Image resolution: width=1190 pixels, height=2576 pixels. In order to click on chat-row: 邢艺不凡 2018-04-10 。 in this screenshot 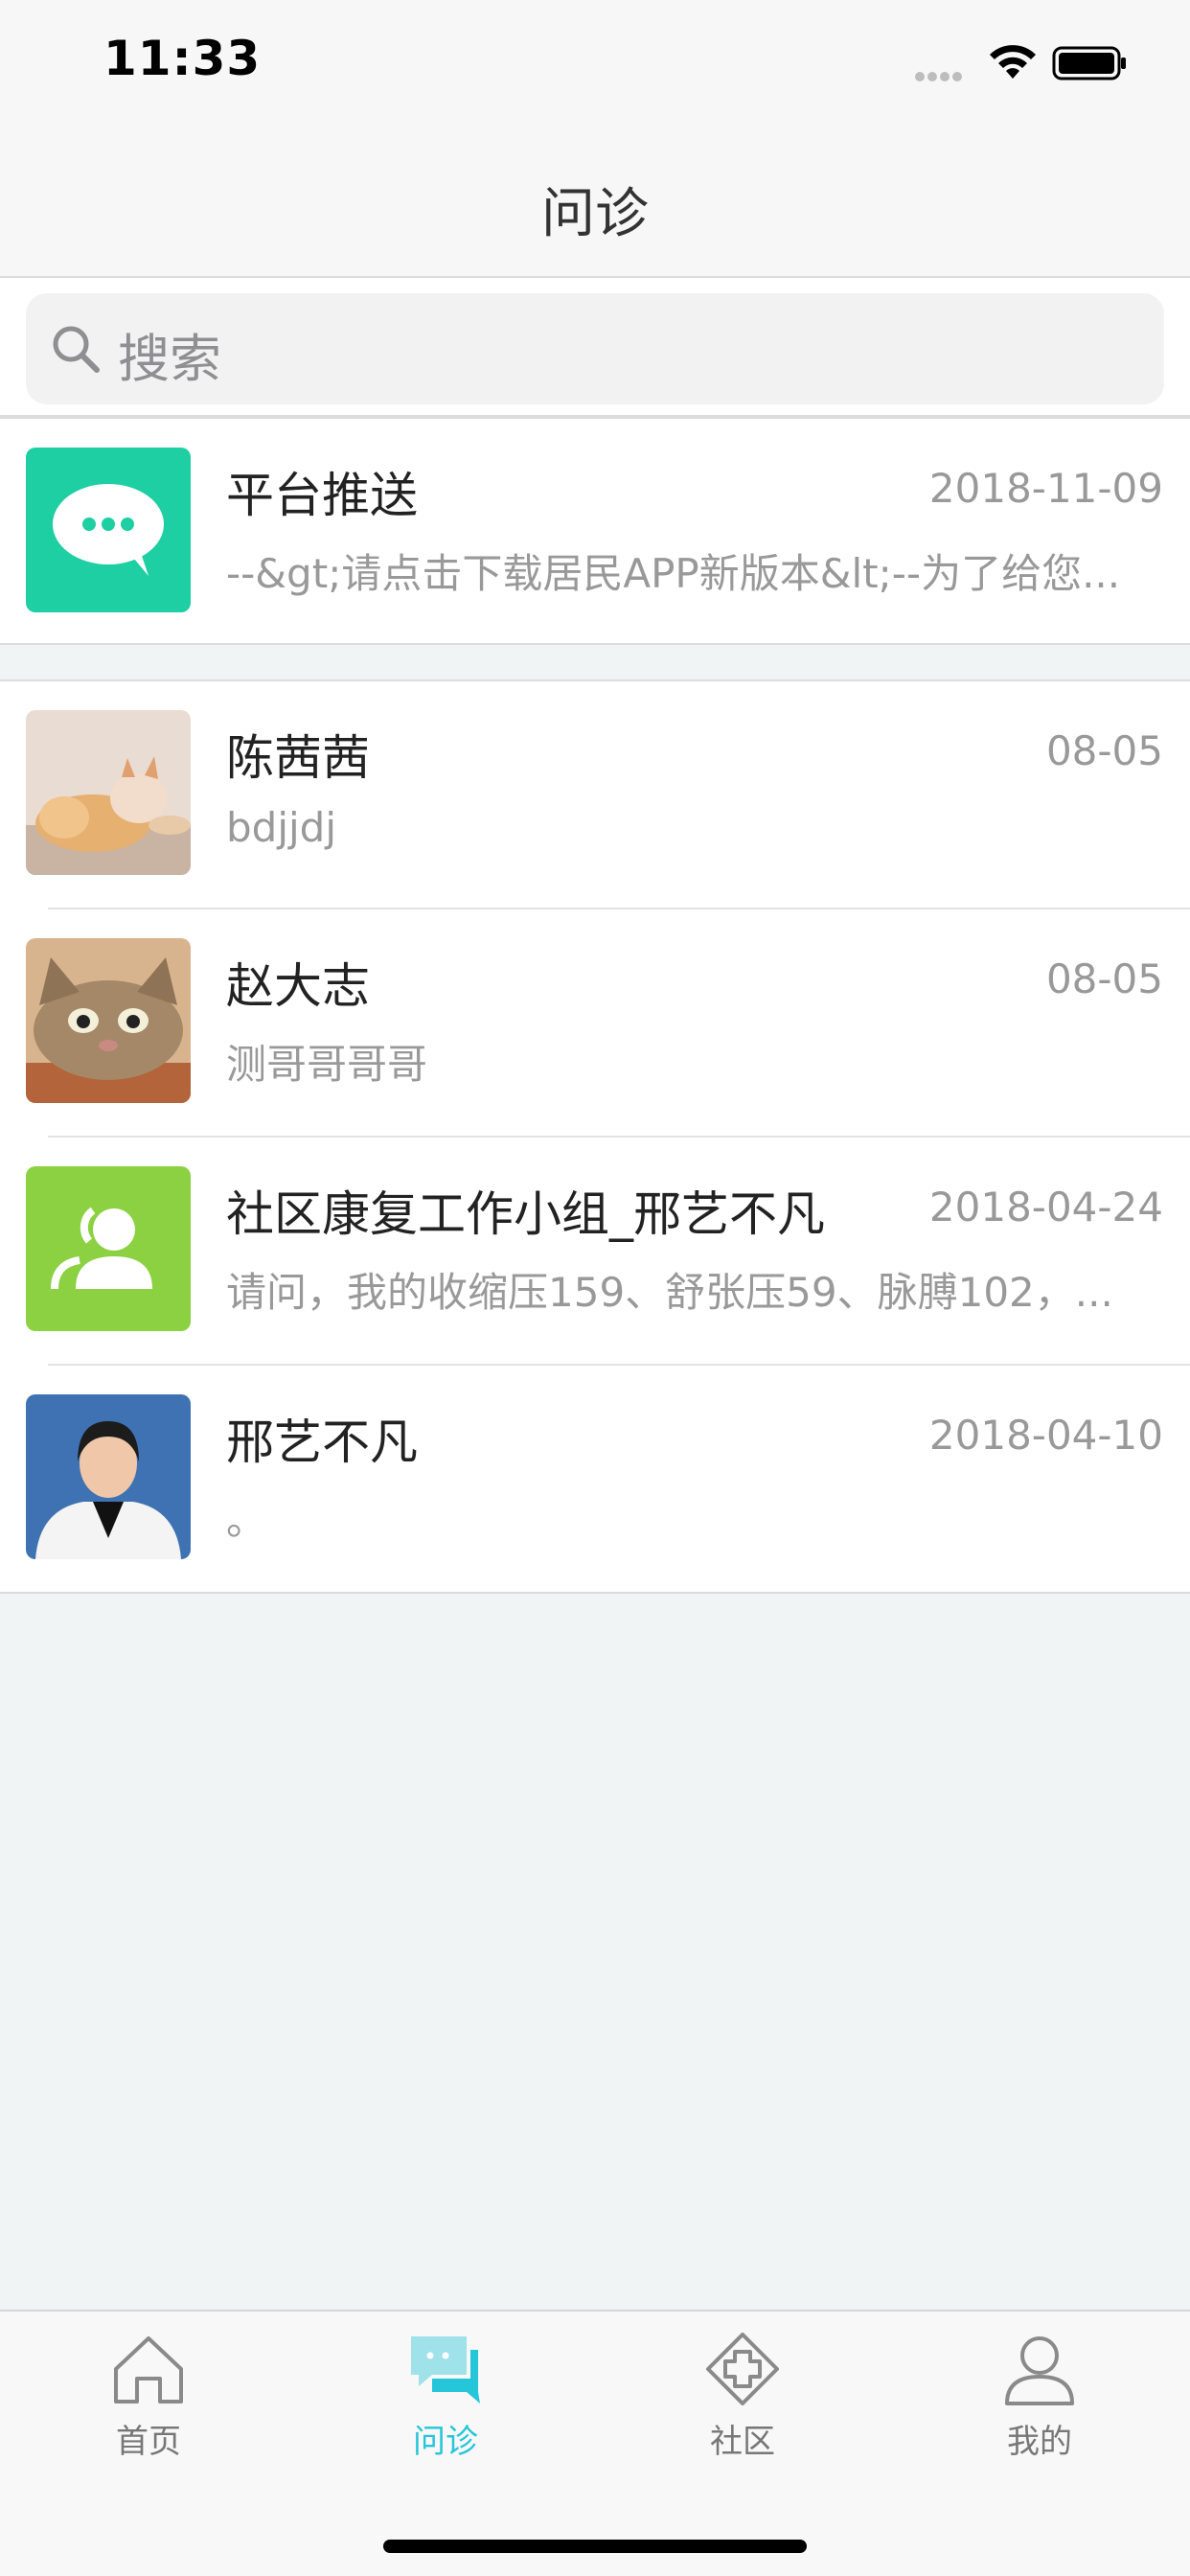, I will do `click(595, 1480)`.